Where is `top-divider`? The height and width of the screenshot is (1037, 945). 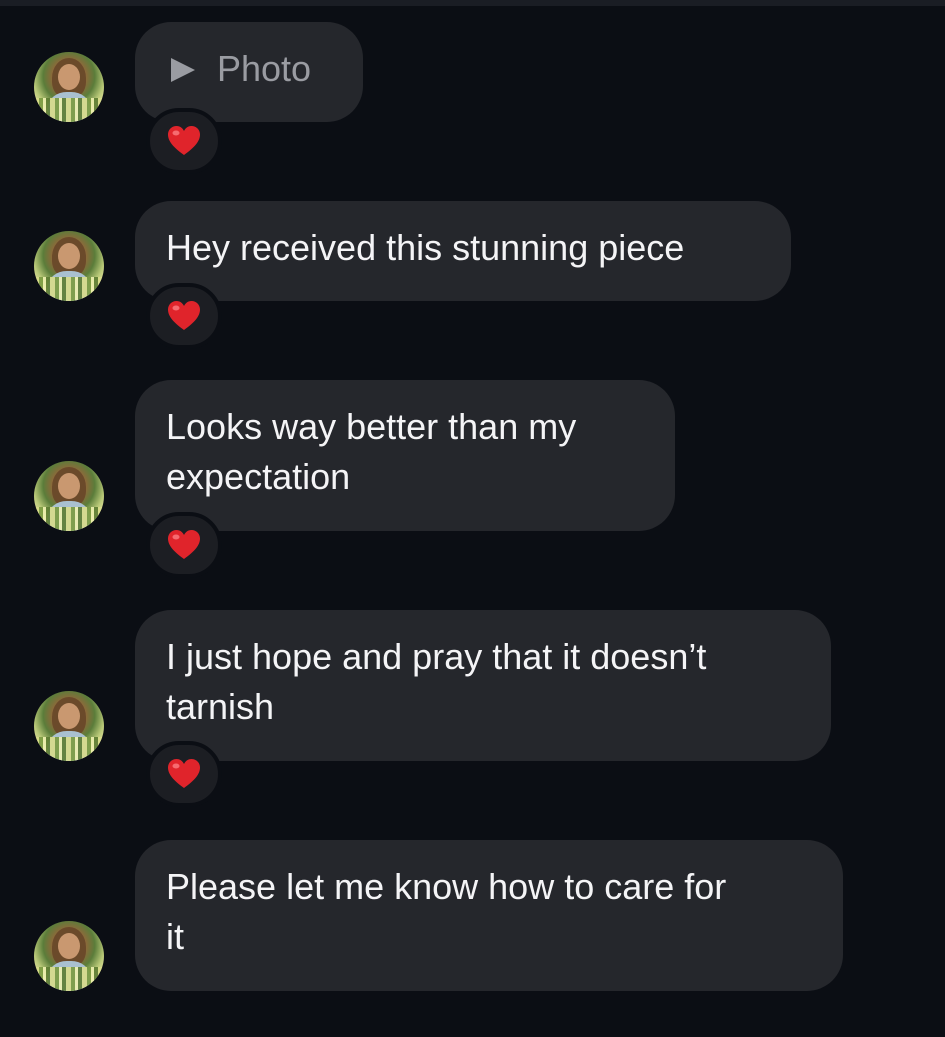
top-divider is located at coordinates (472, 3).